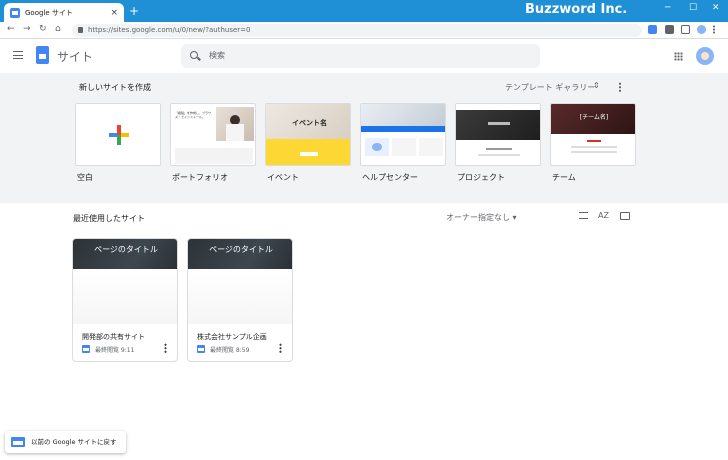 The height and width of the screenshot is (460, 728). I want to click on project-text-line, so click(499, 149).